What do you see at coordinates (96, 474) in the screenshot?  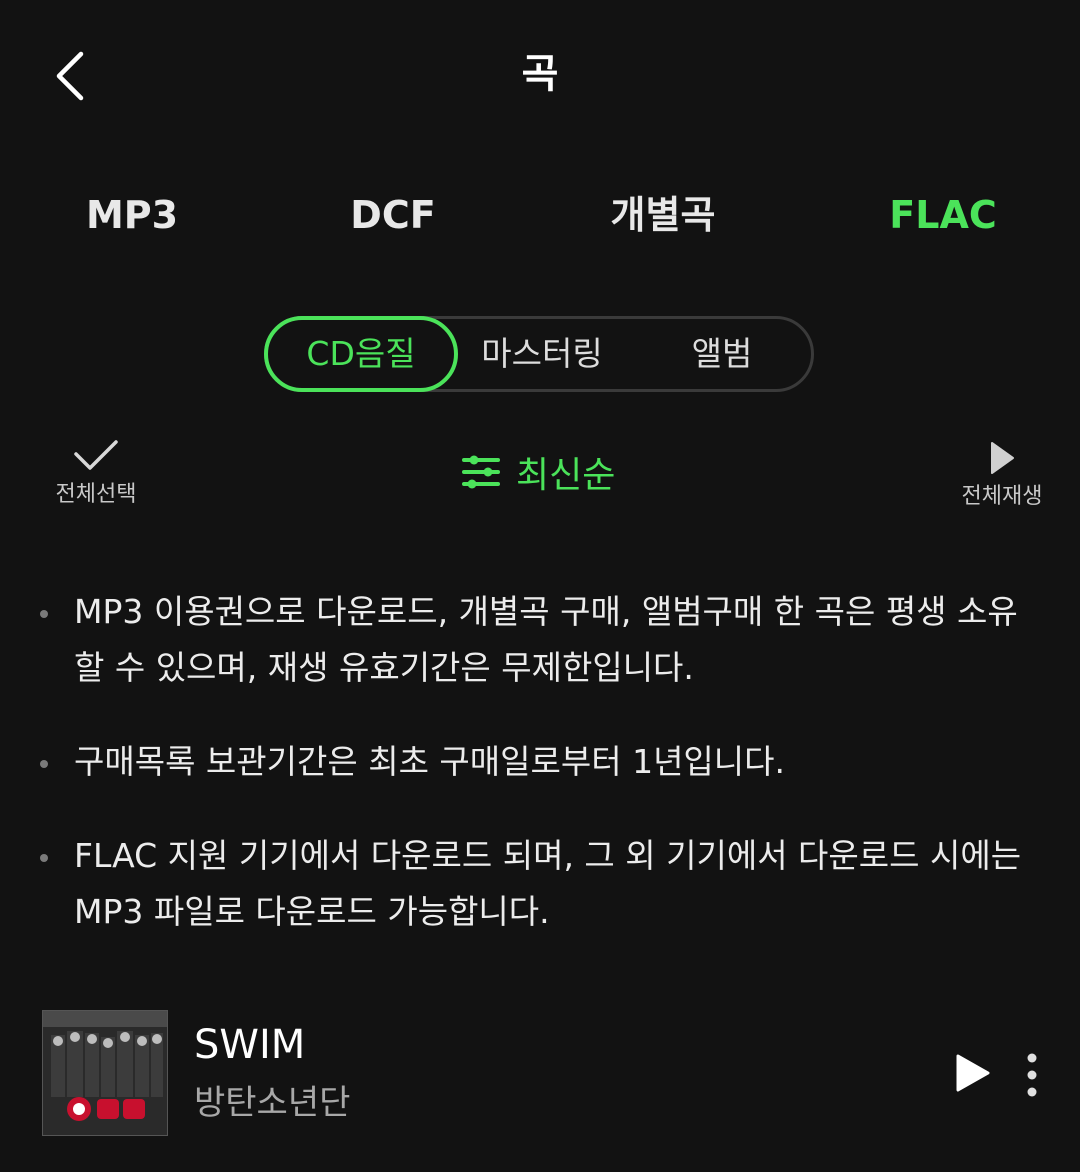 I see `select-all-button: 전체선택` at bounding box center [96, 474].